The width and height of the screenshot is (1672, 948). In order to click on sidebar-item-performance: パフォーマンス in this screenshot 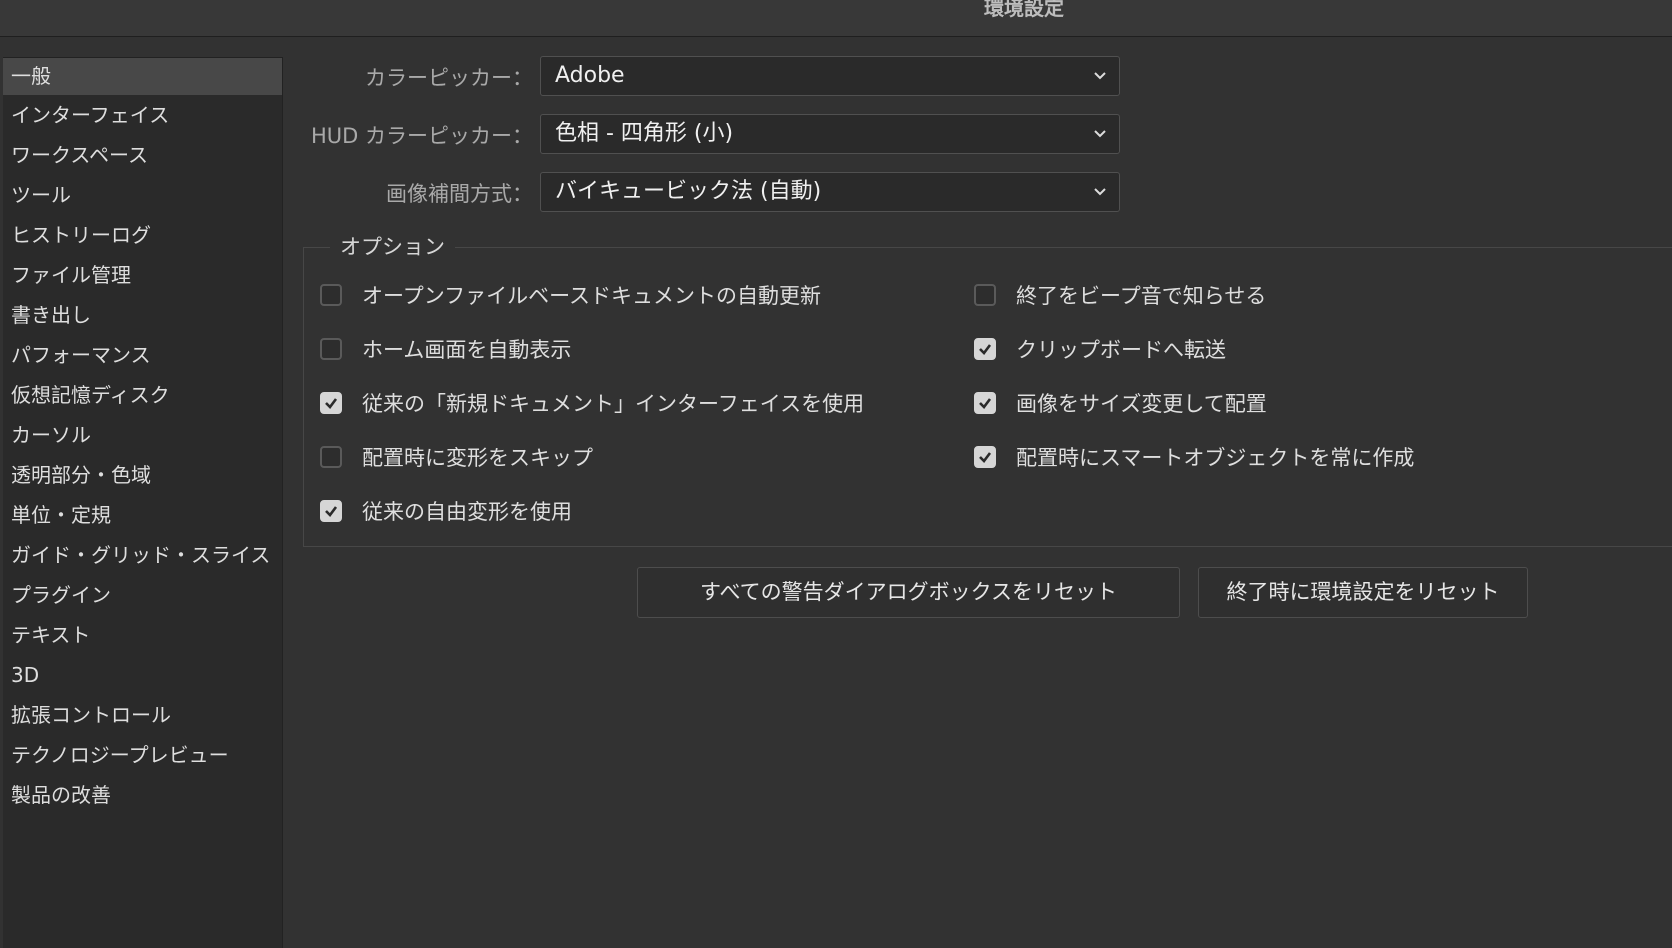, I will do `click(142, 355)`.